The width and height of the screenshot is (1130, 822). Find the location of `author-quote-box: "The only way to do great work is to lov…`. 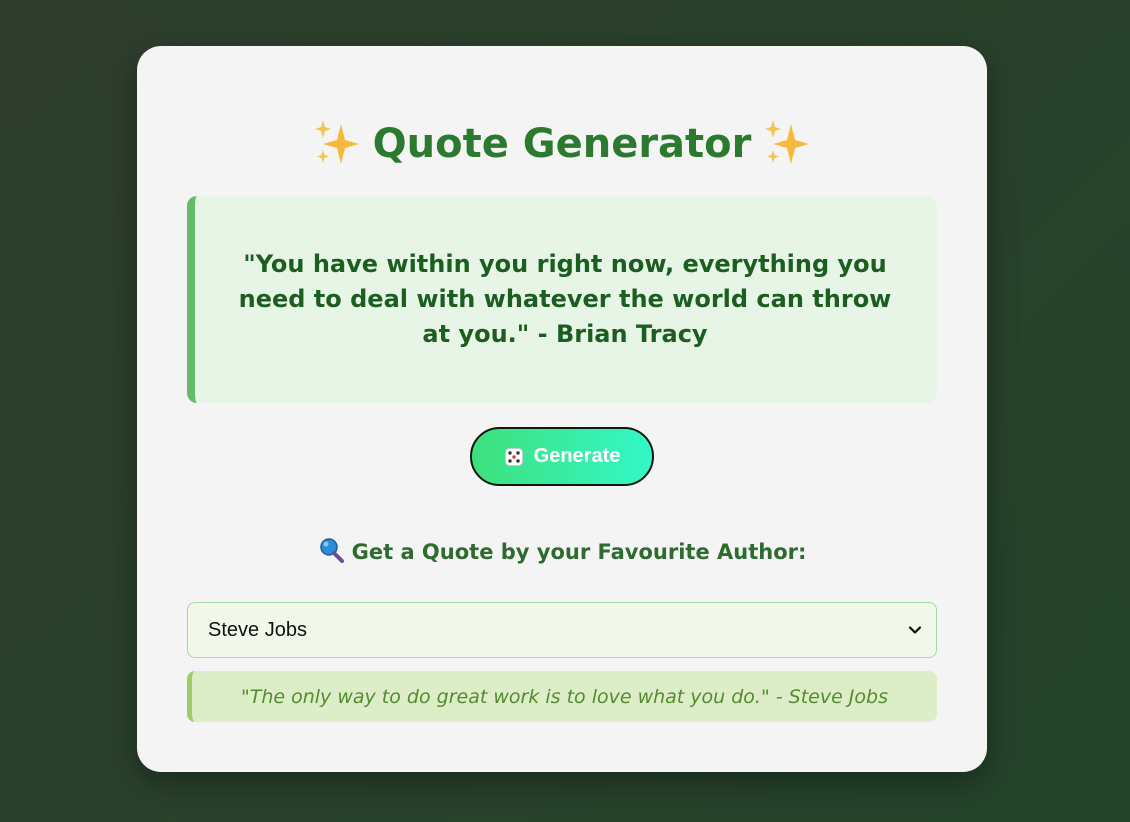

author-quote-box: "The only way to do great work is to lov… is located at coordinates (562, 696).